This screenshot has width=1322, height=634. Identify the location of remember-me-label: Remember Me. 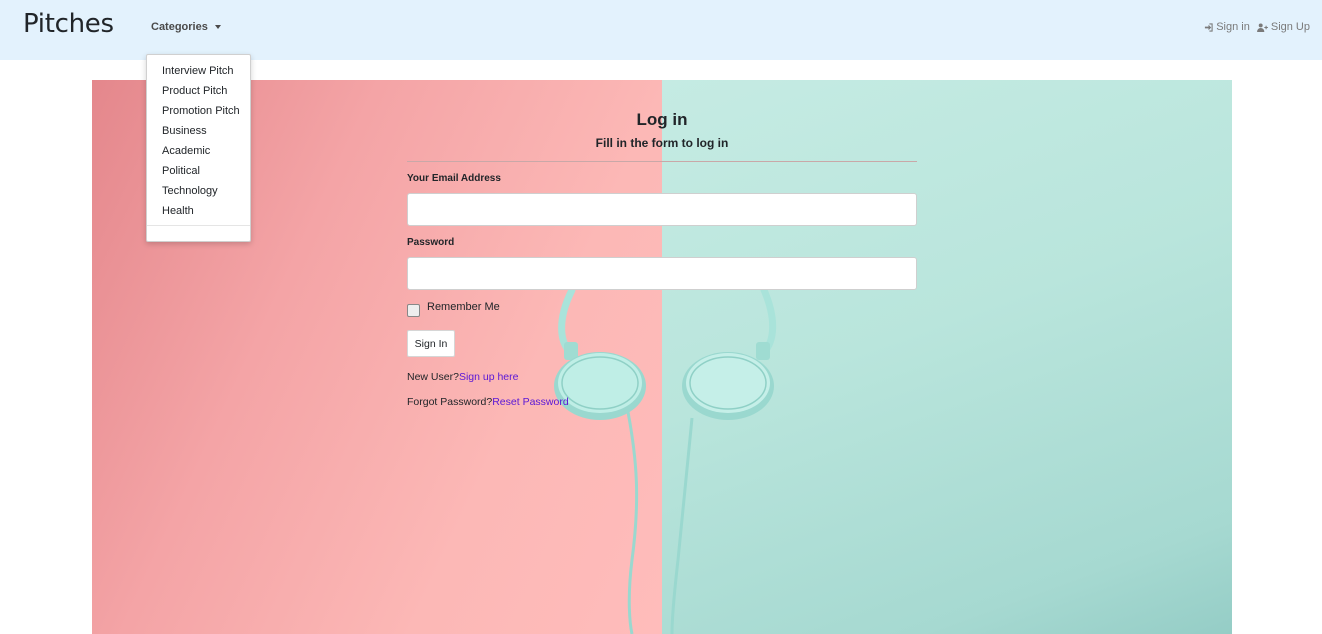
(463, 307).